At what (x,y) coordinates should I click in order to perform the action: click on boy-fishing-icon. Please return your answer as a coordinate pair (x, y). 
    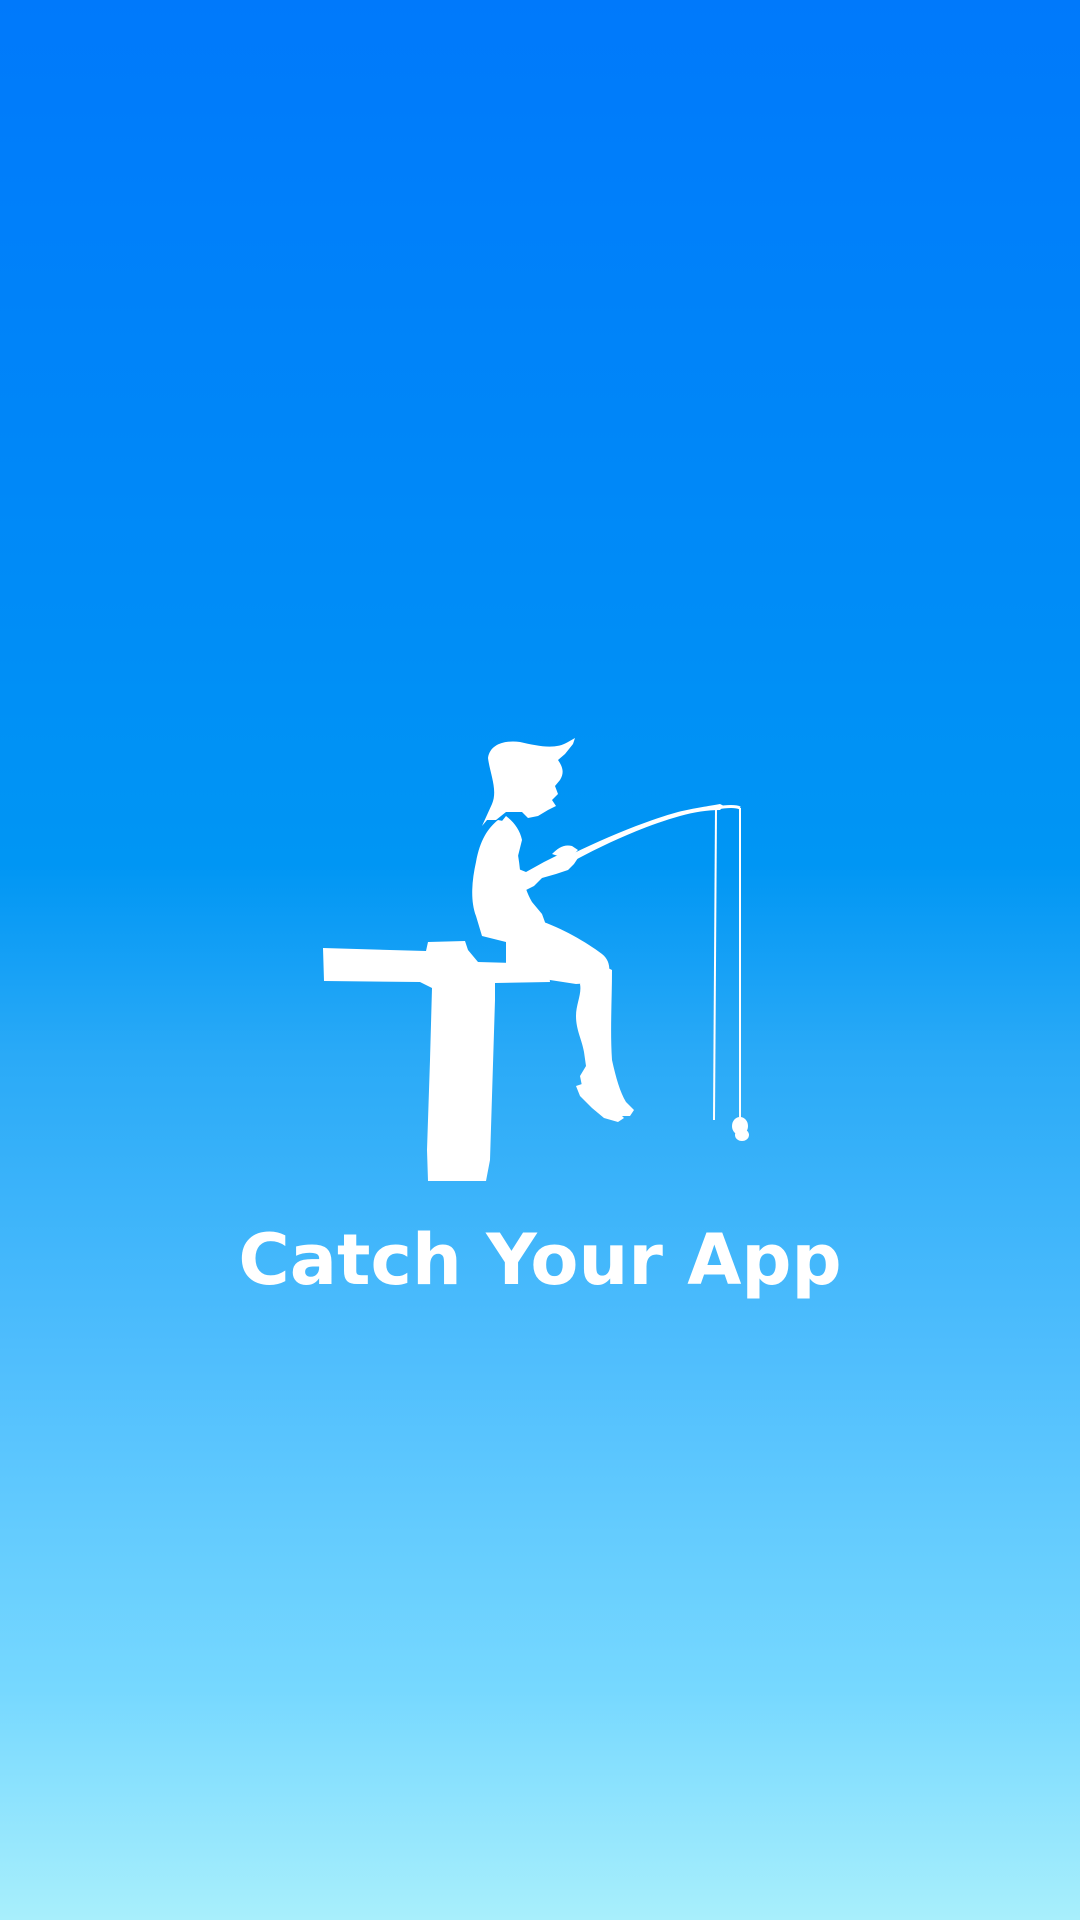
    Looking at the image, I should click on (540, 960).